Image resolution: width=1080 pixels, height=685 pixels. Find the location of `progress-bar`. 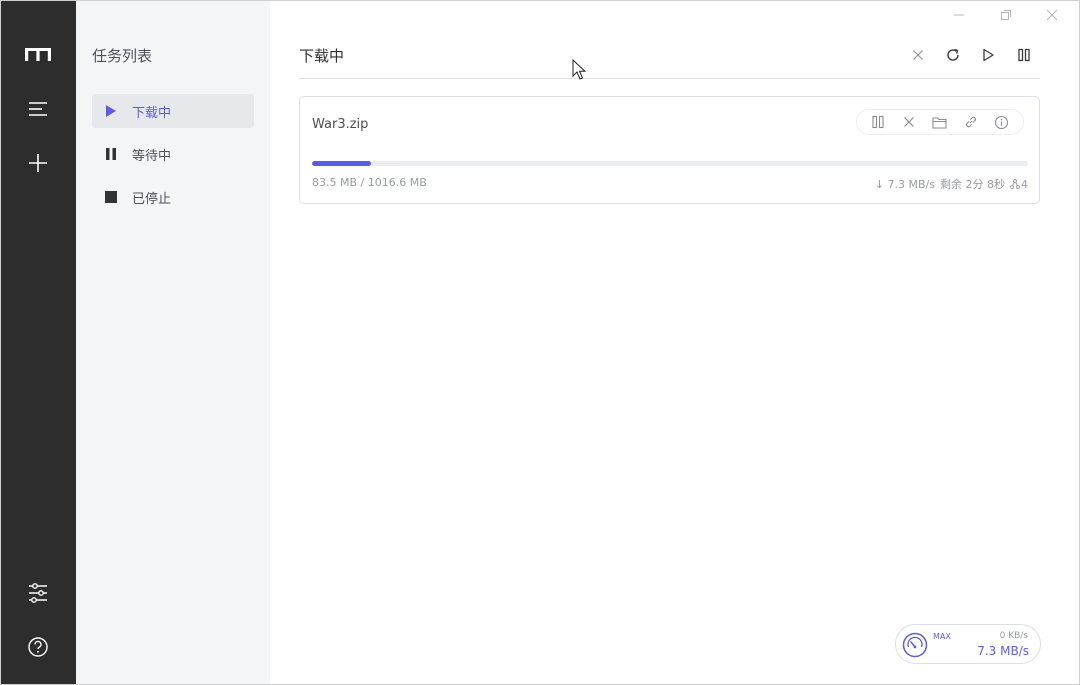

progress-bar is located at coordinates (670, 163).